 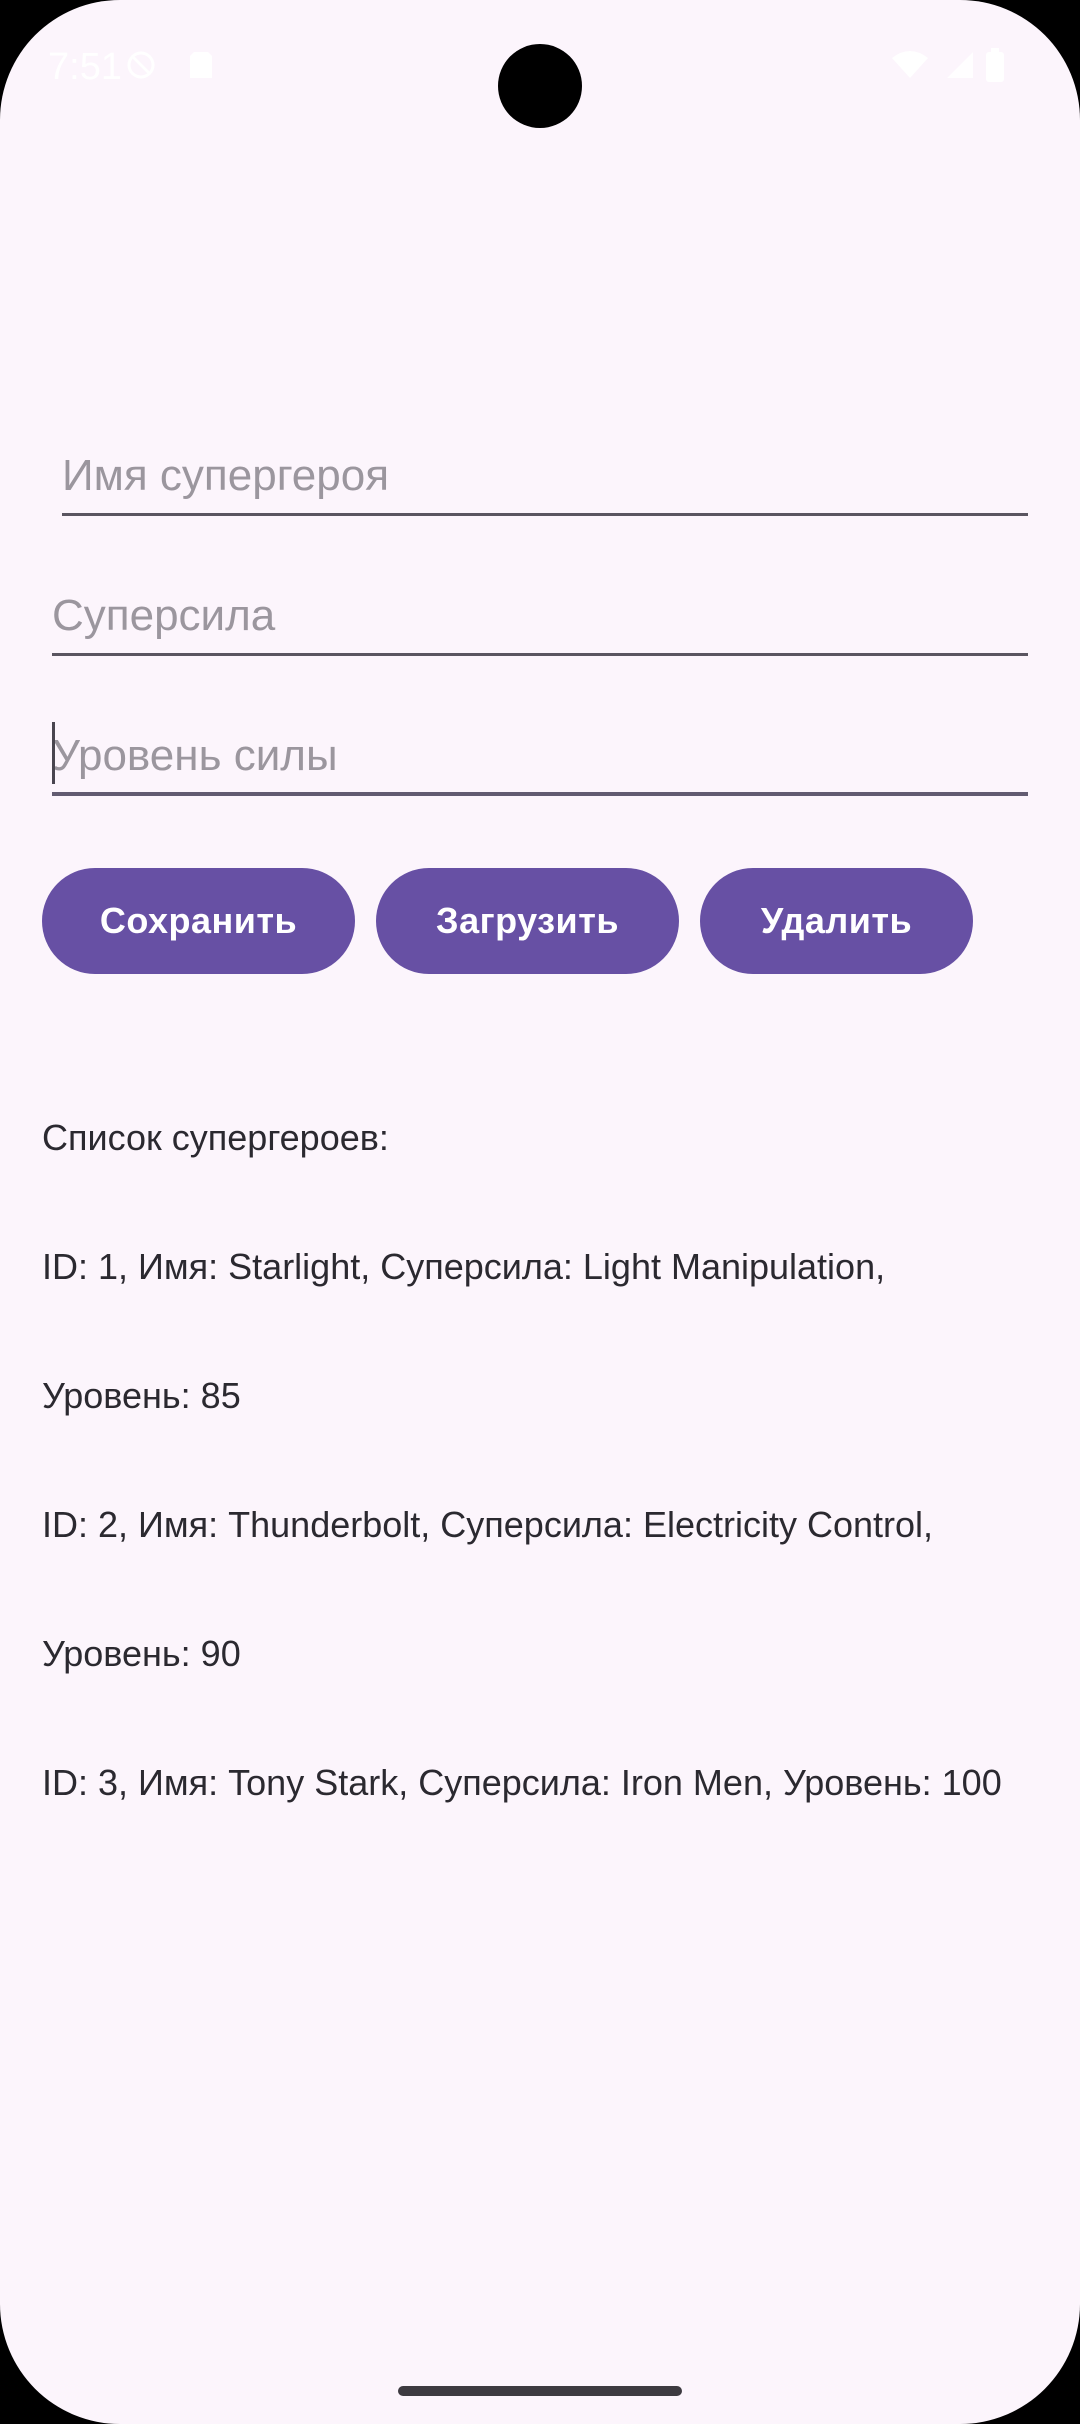 What do you see at coordinates (540, 86) in the screenshot?
I see `camera-cutout` at bounding box center [540, 86].